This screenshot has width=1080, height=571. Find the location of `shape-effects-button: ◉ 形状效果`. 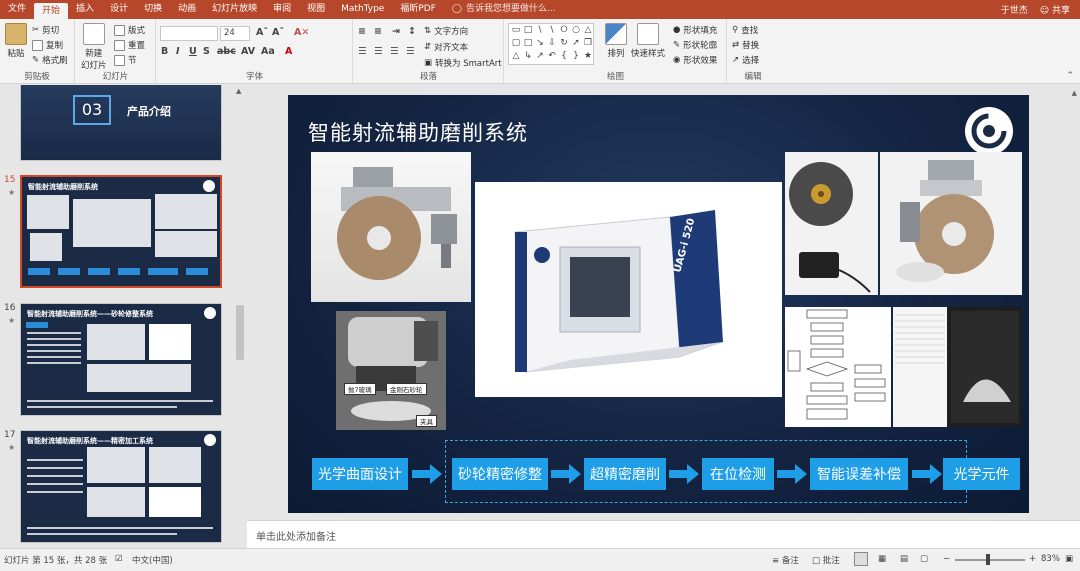

shape-effects-button: ◉ 形状效果 is located at coordinates (695, 60).